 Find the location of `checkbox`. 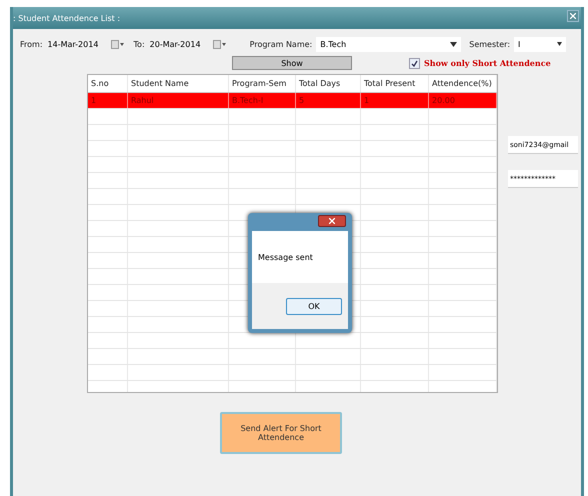

checkbox is located at coordinates (414, 63).